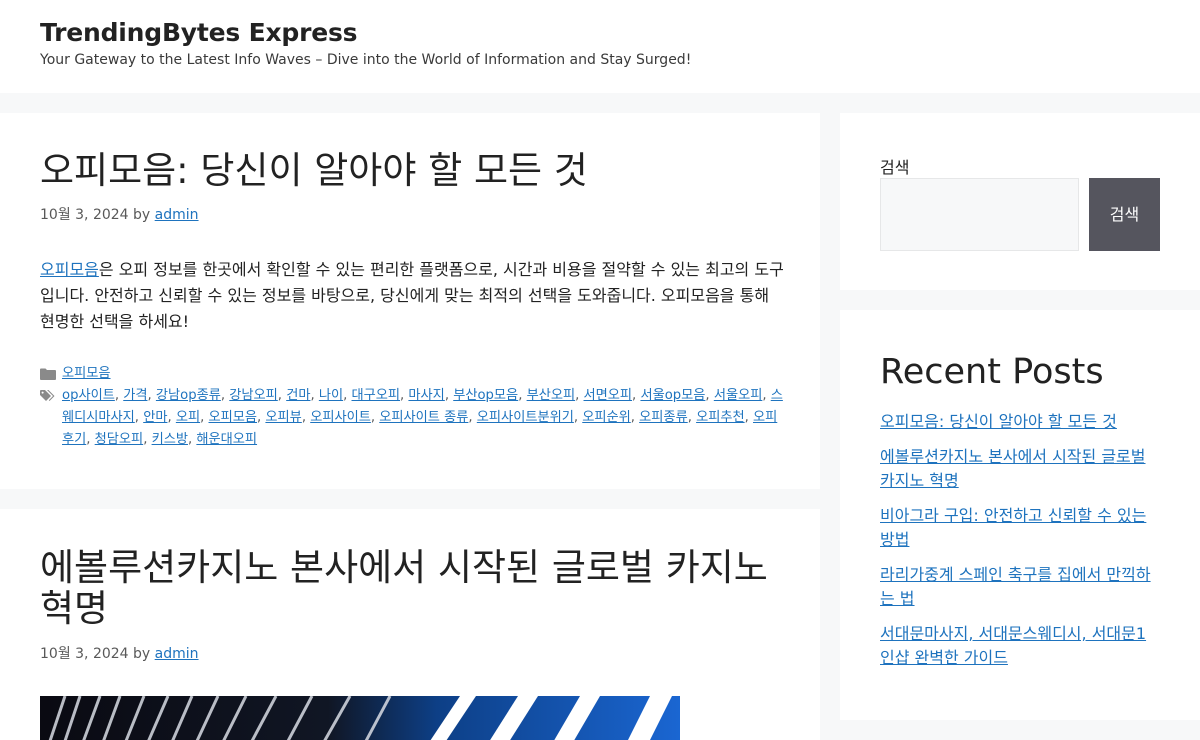 The width and height of the screenshot is (1200, 740). I want to click on tag-link: 마사지, so click(426, 395).